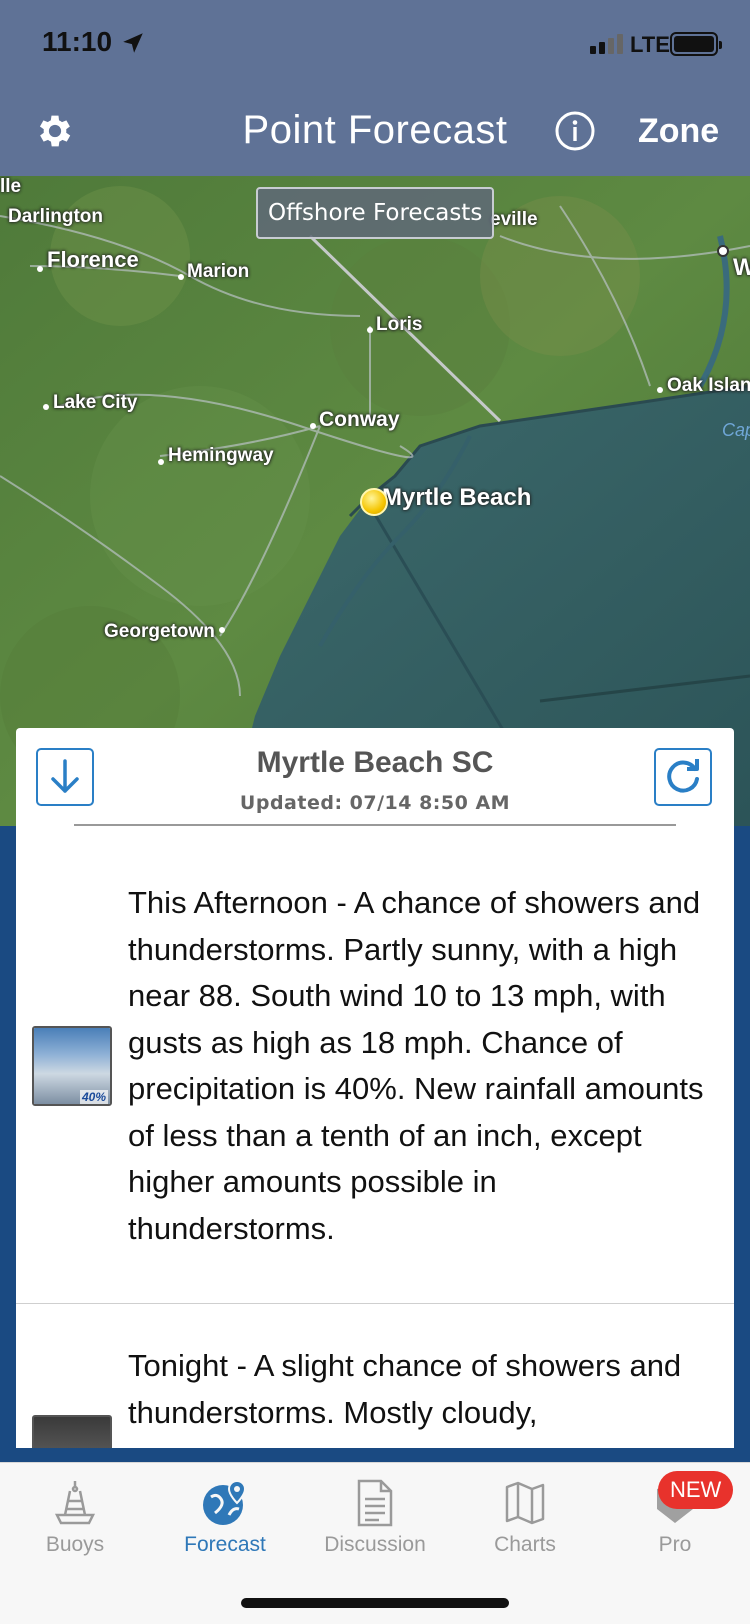 Image resolution: width=750 pixels, height=1624 pixels. I want to click on tab-forecast: Forecast, so click(225, 1518).